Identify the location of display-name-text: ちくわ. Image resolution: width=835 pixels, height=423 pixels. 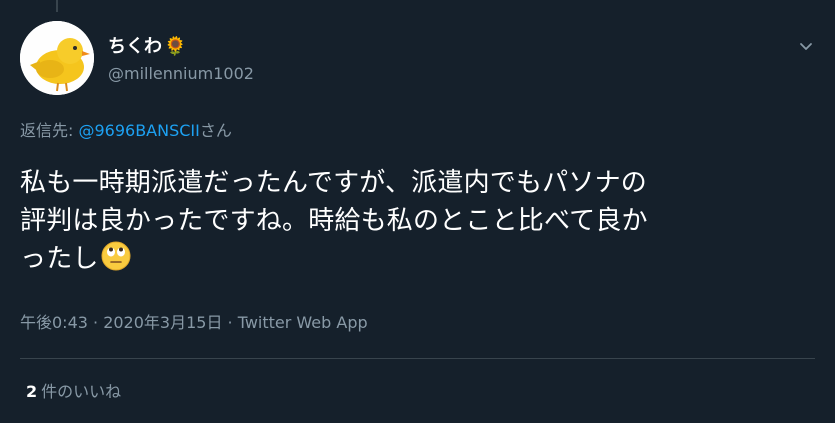
(135, 46).